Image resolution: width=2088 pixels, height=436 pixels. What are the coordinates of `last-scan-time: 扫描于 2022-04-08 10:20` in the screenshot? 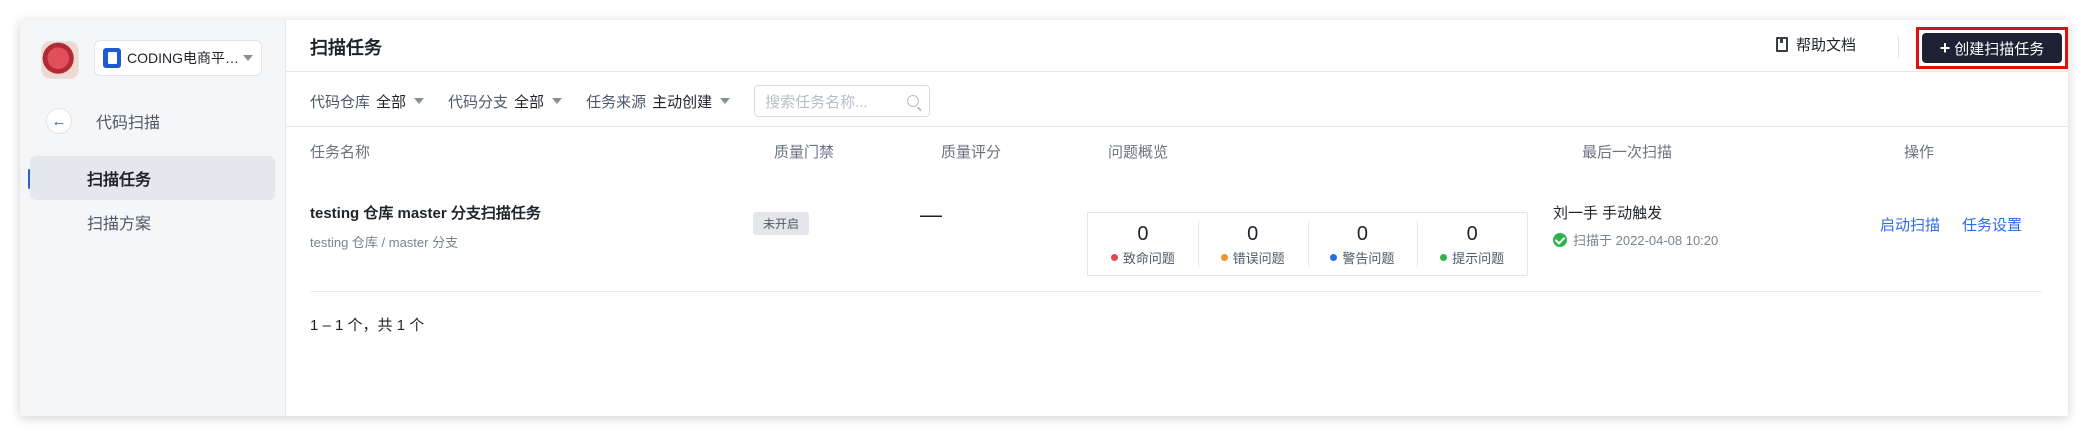 It's located at (1635, 239).